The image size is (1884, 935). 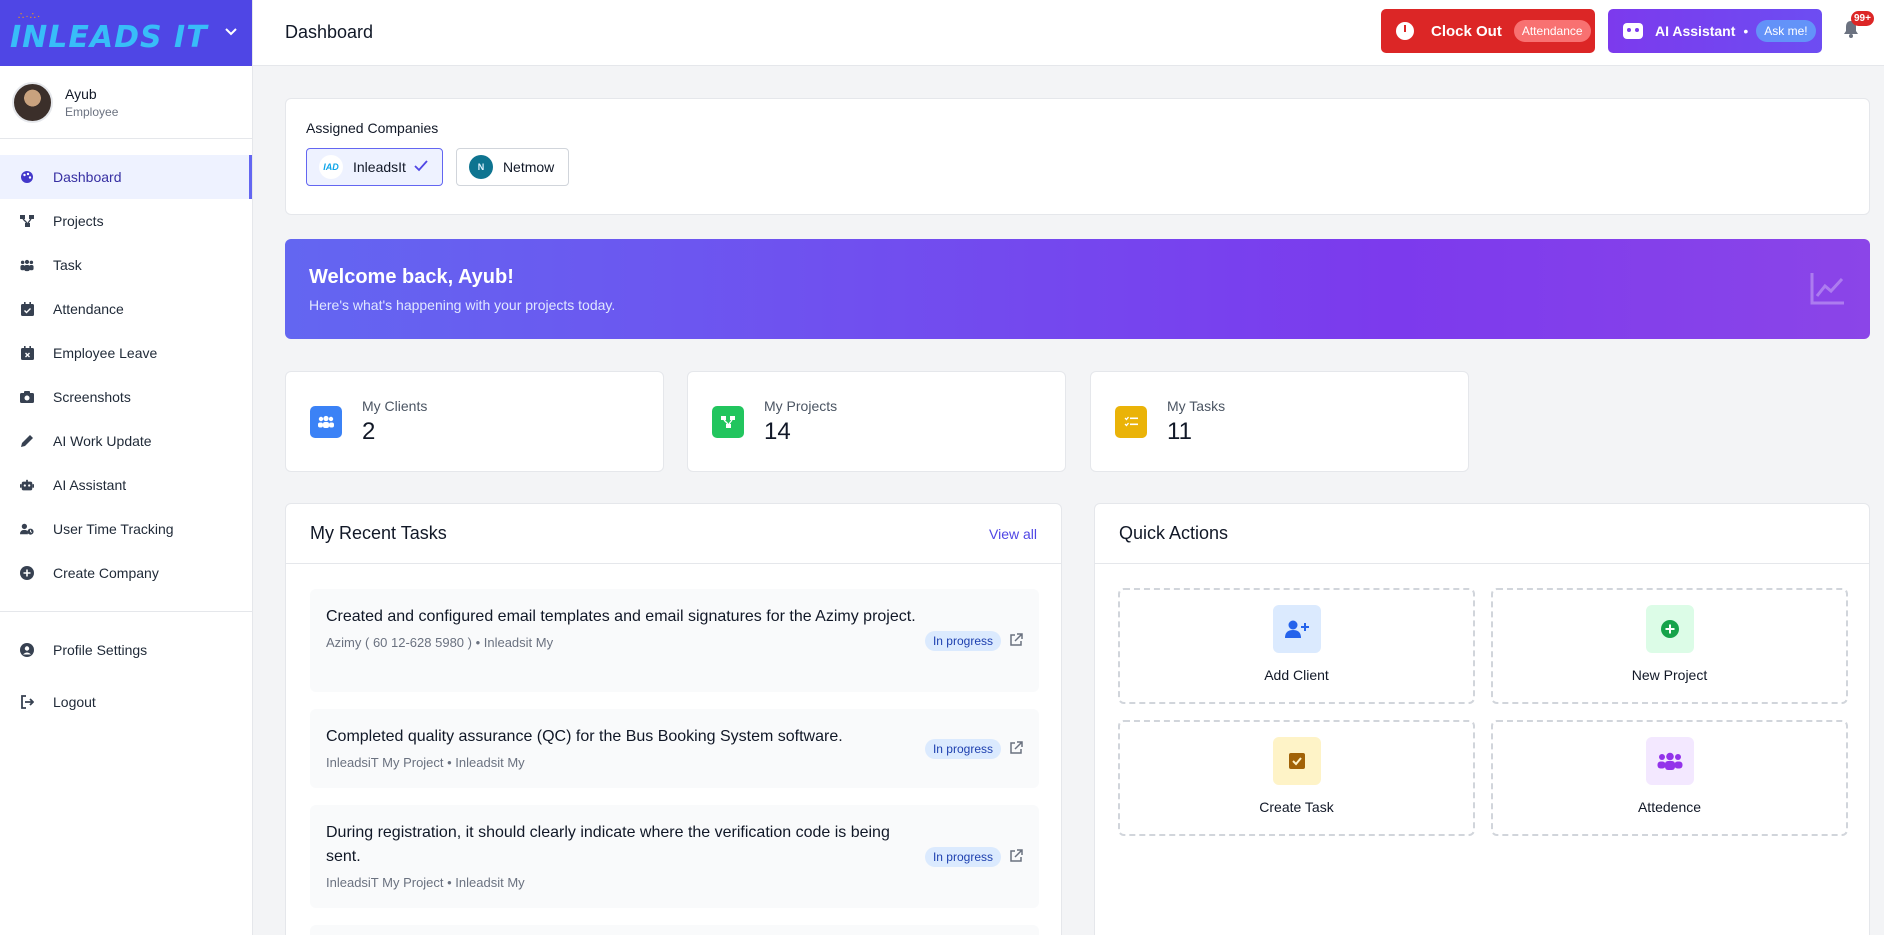 I want to click on tasks-icon, so click(x=1131, y=421).